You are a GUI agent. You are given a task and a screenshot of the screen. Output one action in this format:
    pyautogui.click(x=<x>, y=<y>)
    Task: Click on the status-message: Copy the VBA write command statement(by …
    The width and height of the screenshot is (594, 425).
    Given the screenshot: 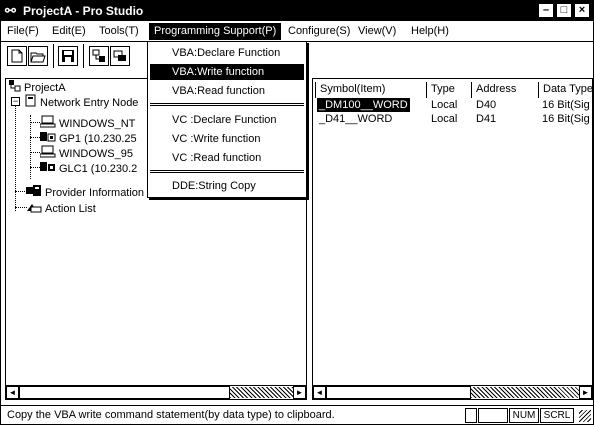 What is the action you would take?
    pyautogui.click(x=171, y=415)
    